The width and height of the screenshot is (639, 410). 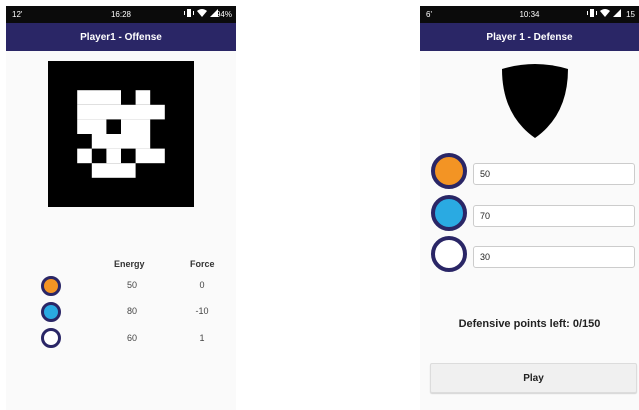 I want to click on play-button-label: Play, so click(x=533, y=378).